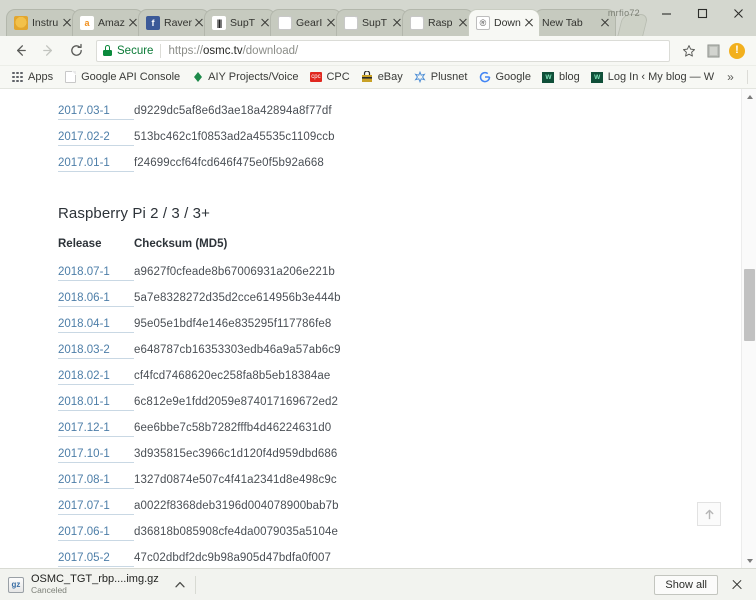 This screenshot has height=600, width=756. I want to click on checksum-value: a0022f8368deb3196d004078900bab7b, so click(236, 506).